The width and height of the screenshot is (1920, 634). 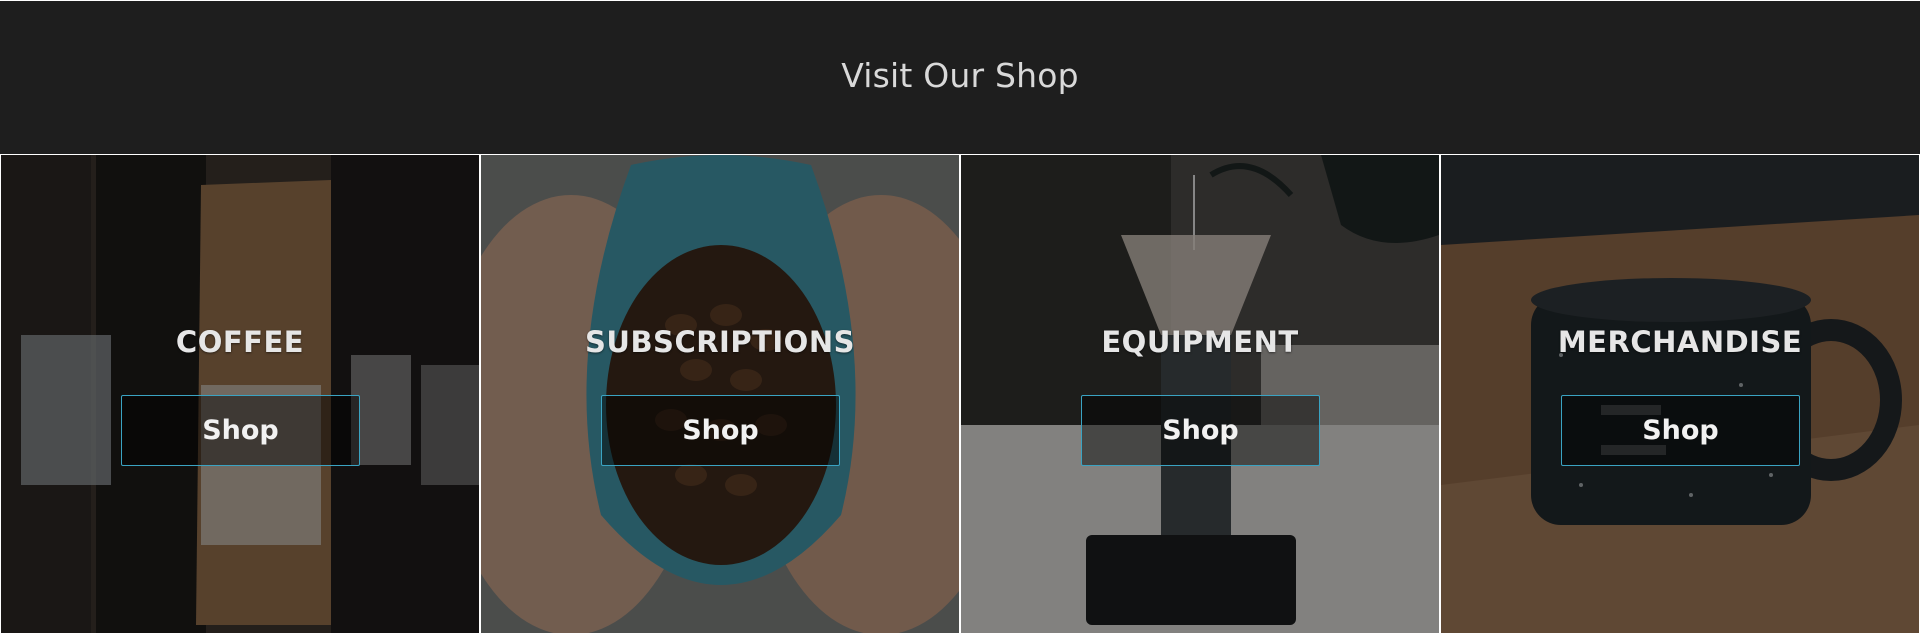 I want to click on shop-button-coffee: Shop, so click(x=240, y=430).